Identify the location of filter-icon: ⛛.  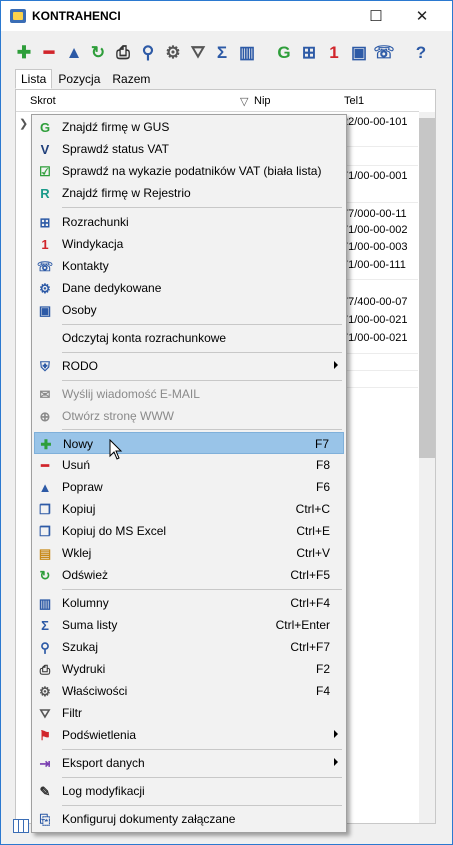
(198, 52).